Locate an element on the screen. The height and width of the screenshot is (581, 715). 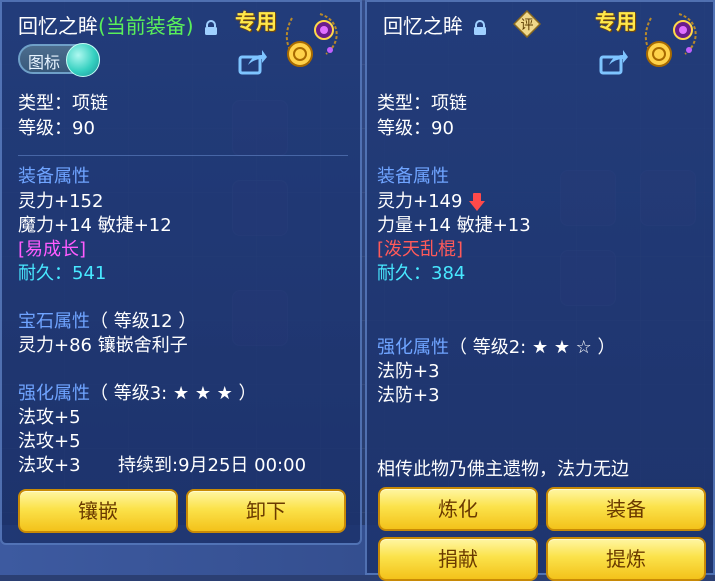
item-title: 回忆之眸(当前装备) is located at coordinates (118, 24).